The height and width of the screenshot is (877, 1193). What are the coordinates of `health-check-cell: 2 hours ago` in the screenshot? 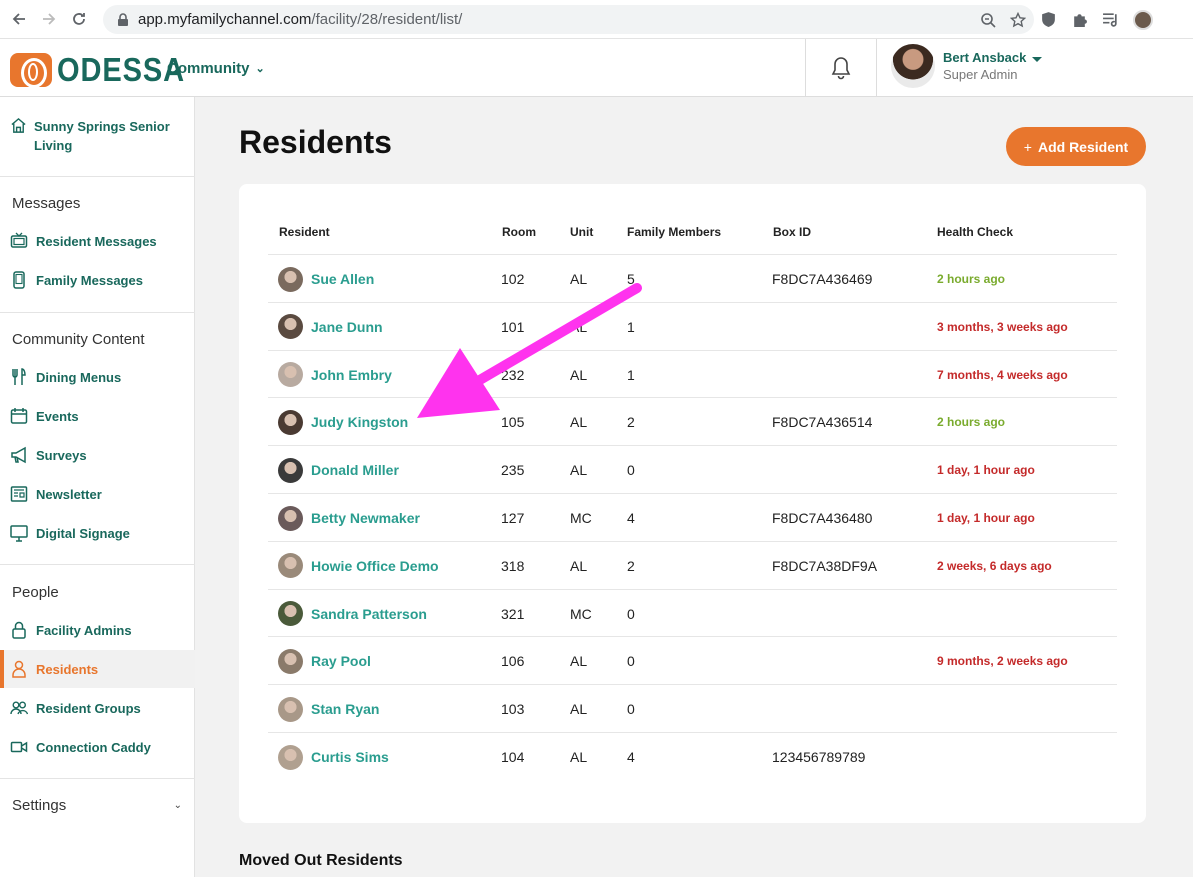 It's located at (971, 279).